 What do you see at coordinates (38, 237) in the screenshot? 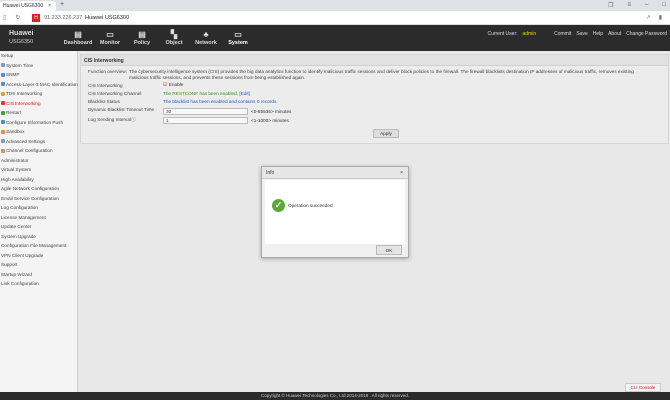
I see `sidebar-item-system-upgrade: System Upgrade` at bounding box center [38, 237].